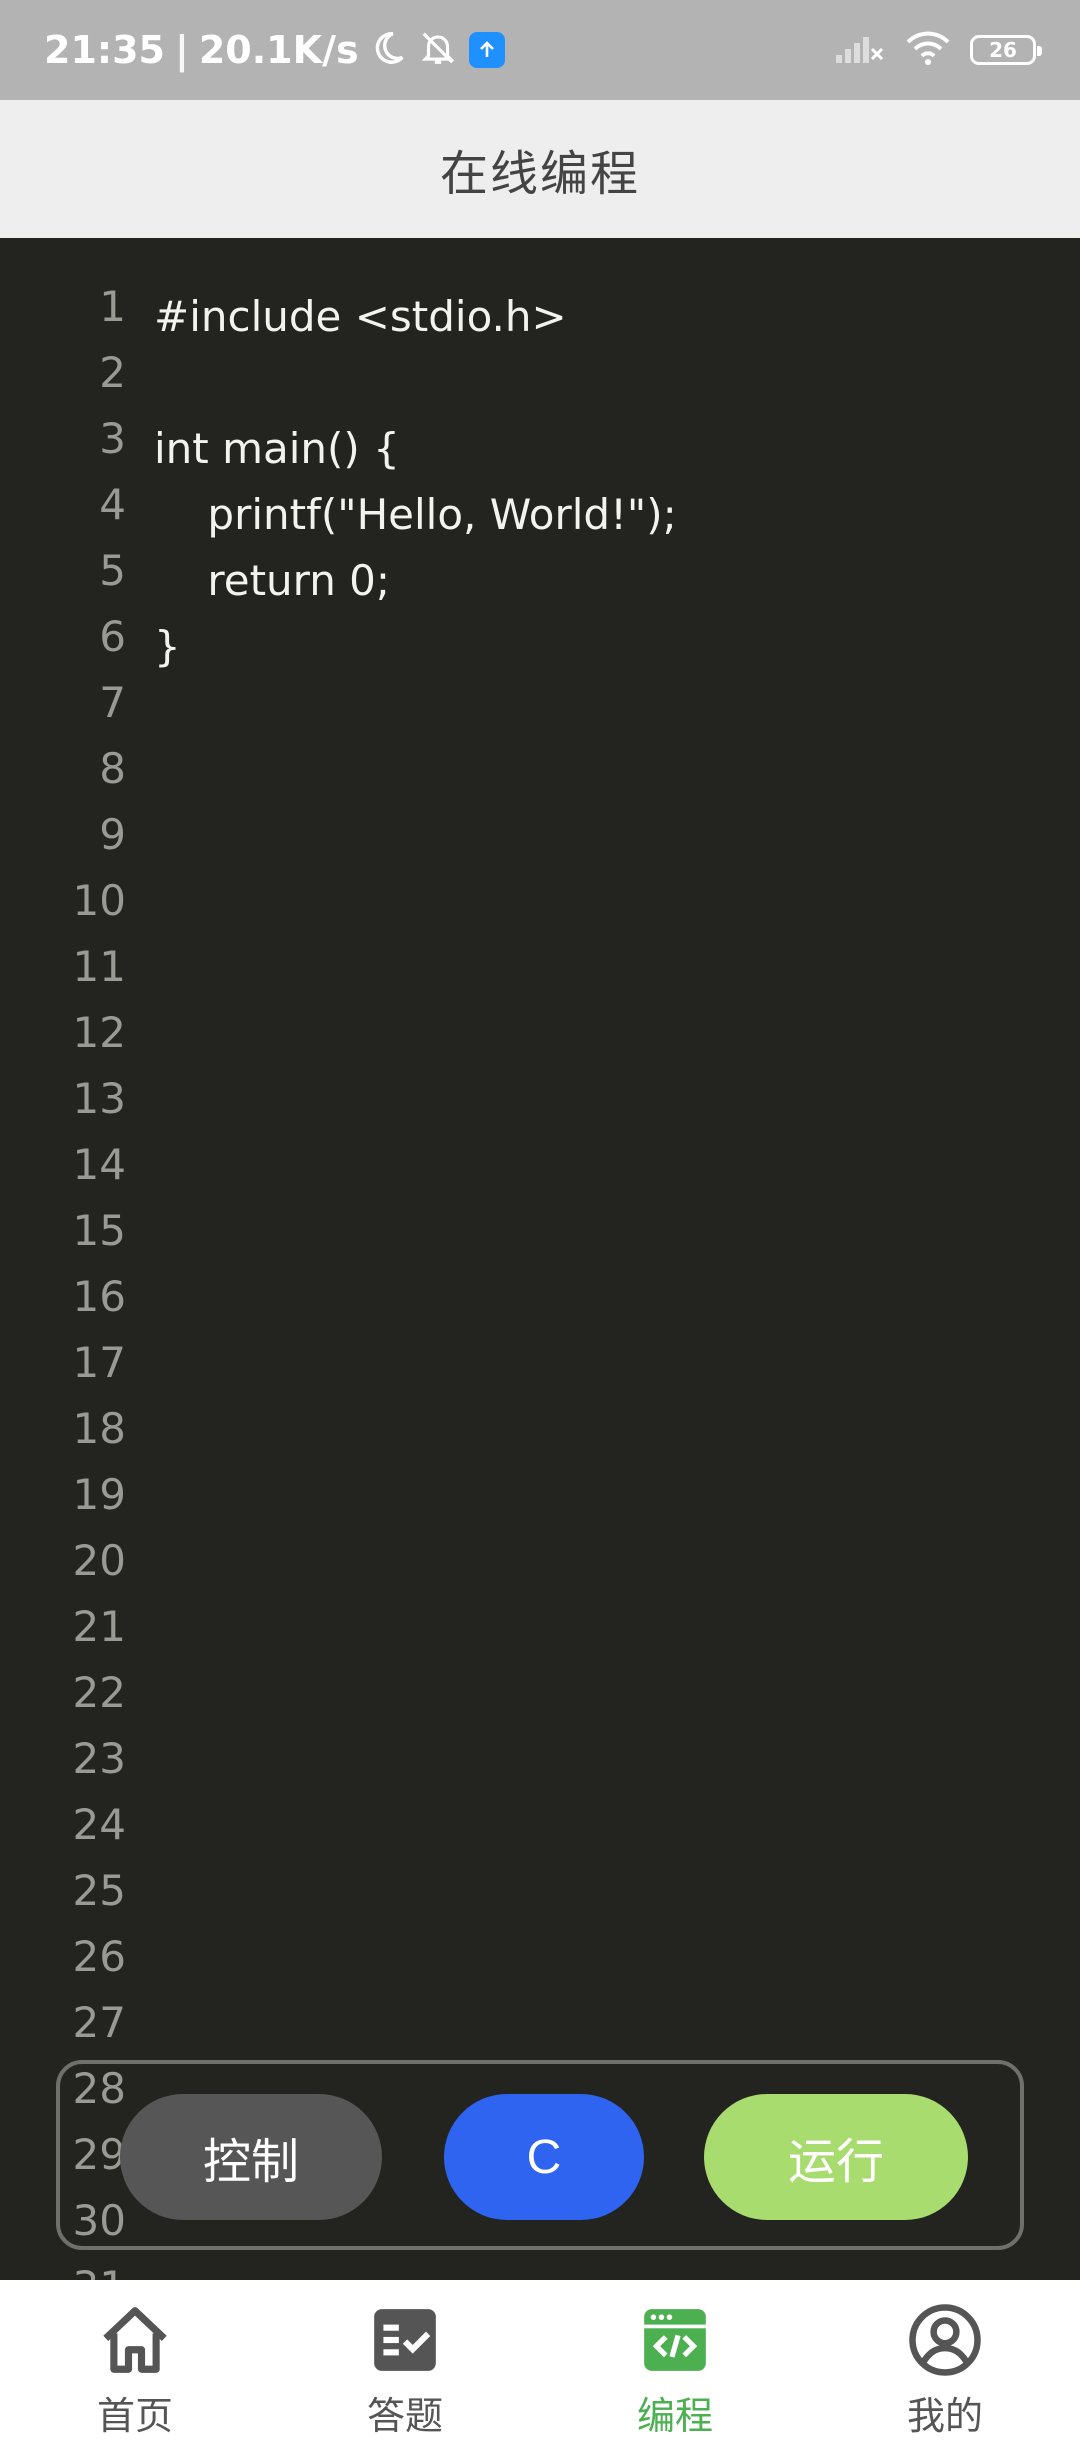  Describe the element at coordinates (104, 50) in the screenshot. I see `status-time: 21:35` at that location.